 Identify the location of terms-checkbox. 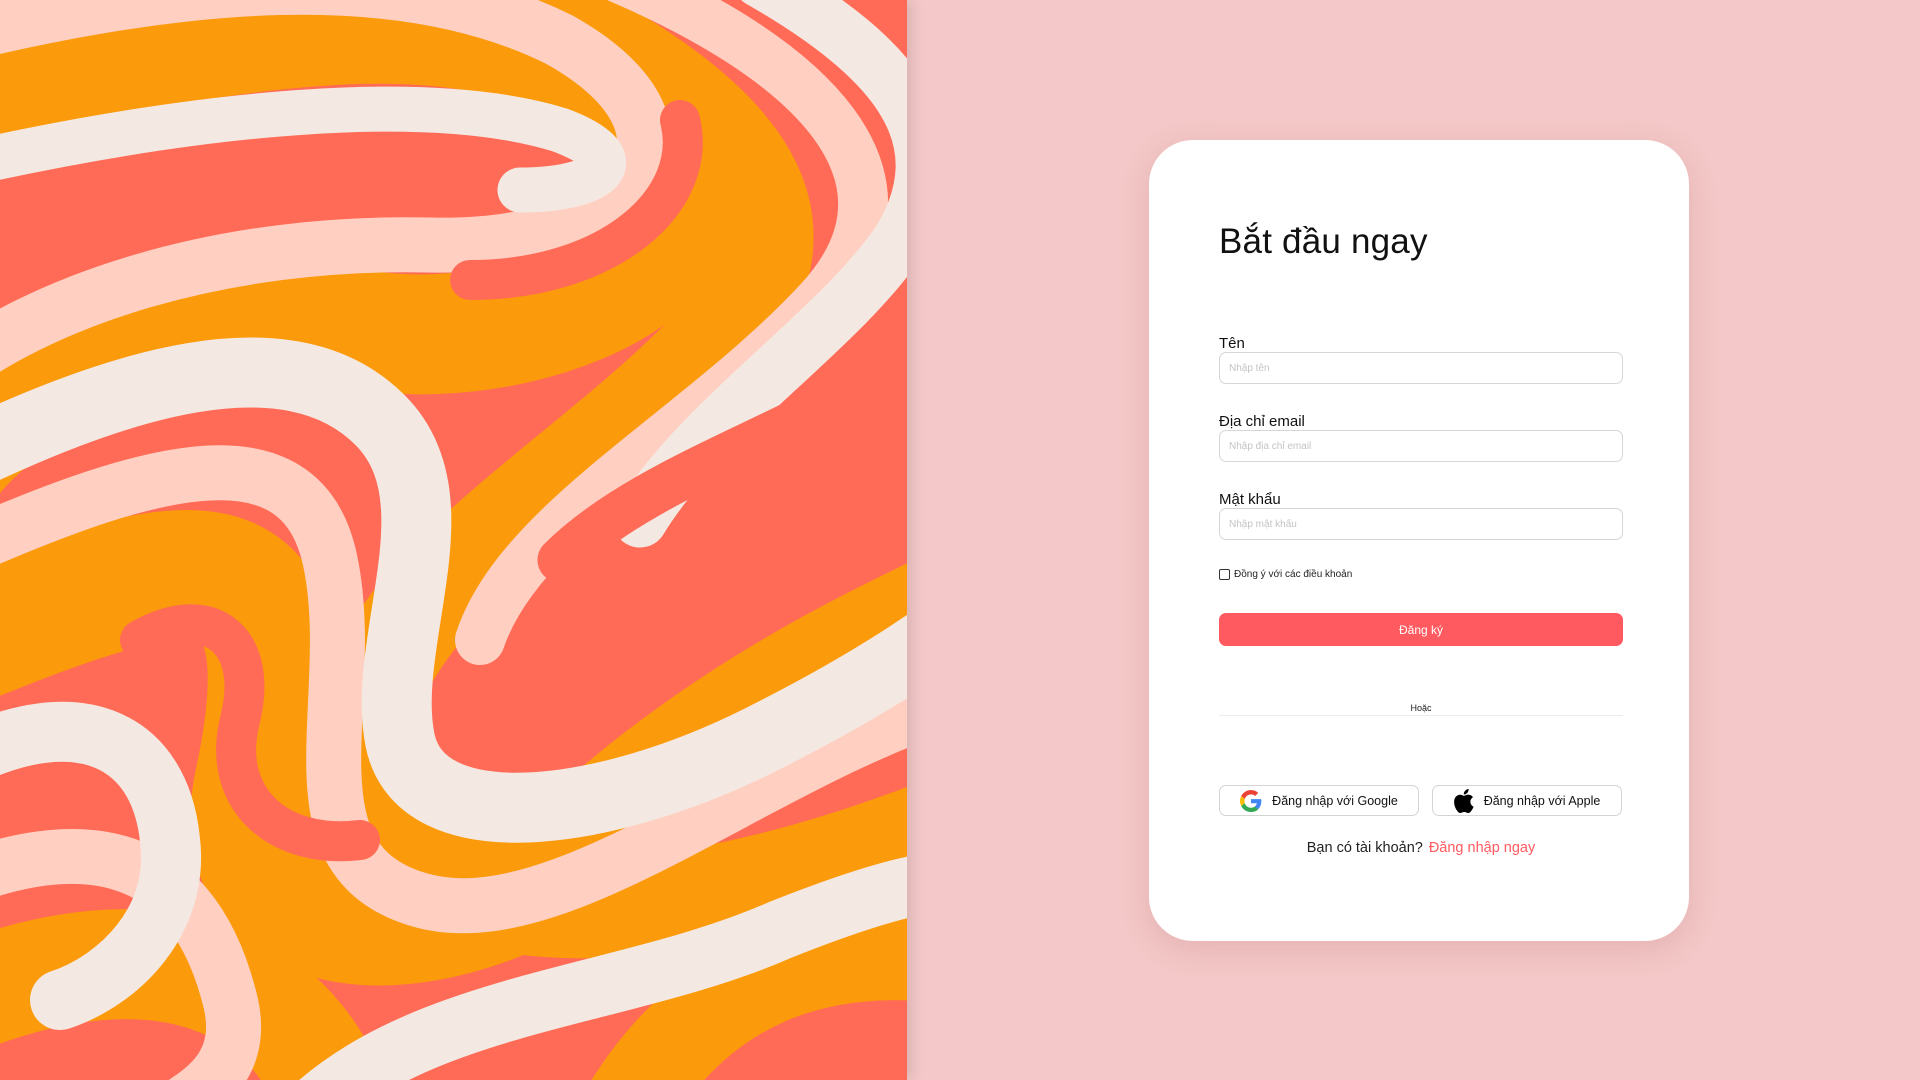
(1224, 574).